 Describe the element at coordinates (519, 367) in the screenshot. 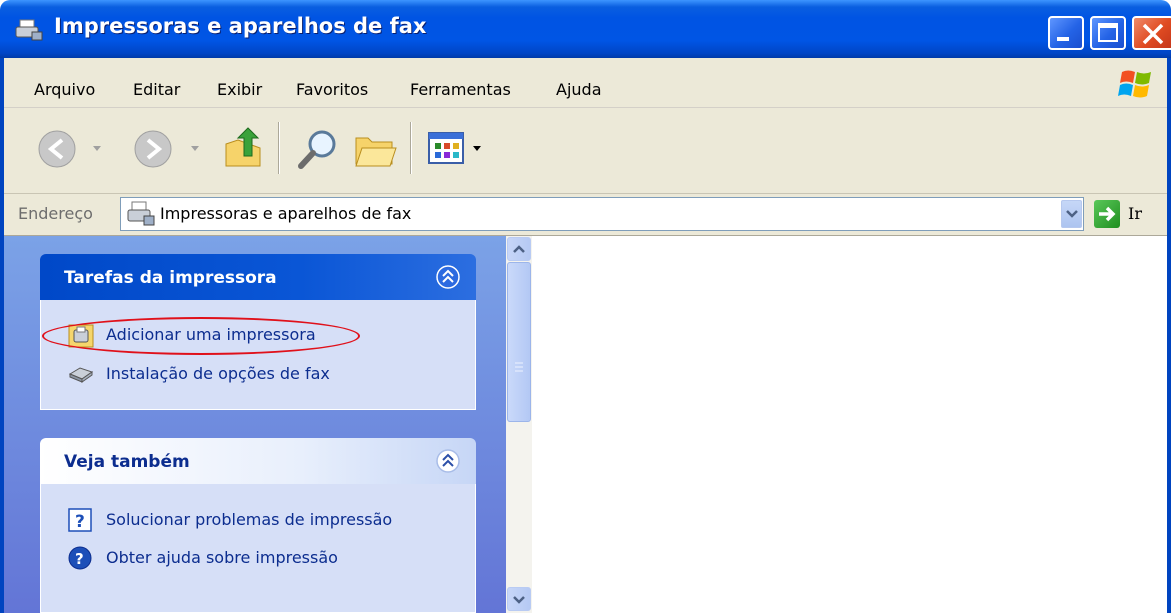

I see `grip-icon` at that location.